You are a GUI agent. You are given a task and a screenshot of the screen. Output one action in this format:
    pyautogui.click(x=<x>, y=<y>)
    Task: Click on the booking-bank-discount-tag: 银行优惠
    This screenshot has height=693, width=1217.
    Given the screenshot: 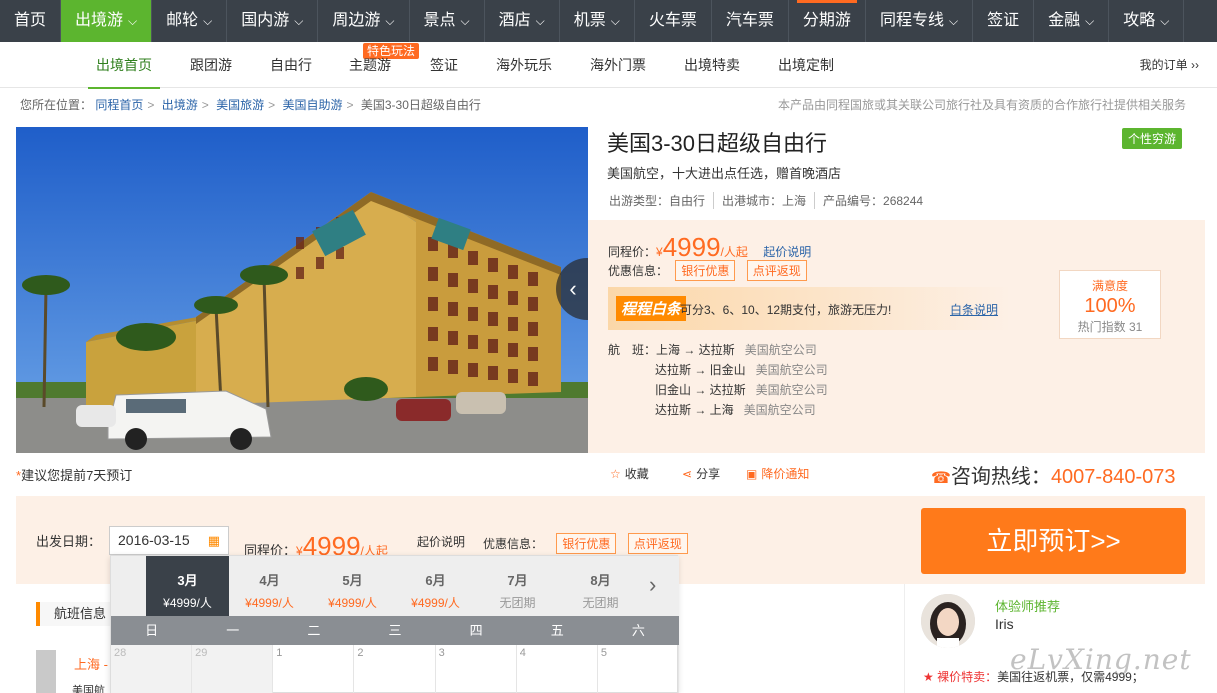 What is the action you would take?
    pyautogui.click(x=586, y=543)
    